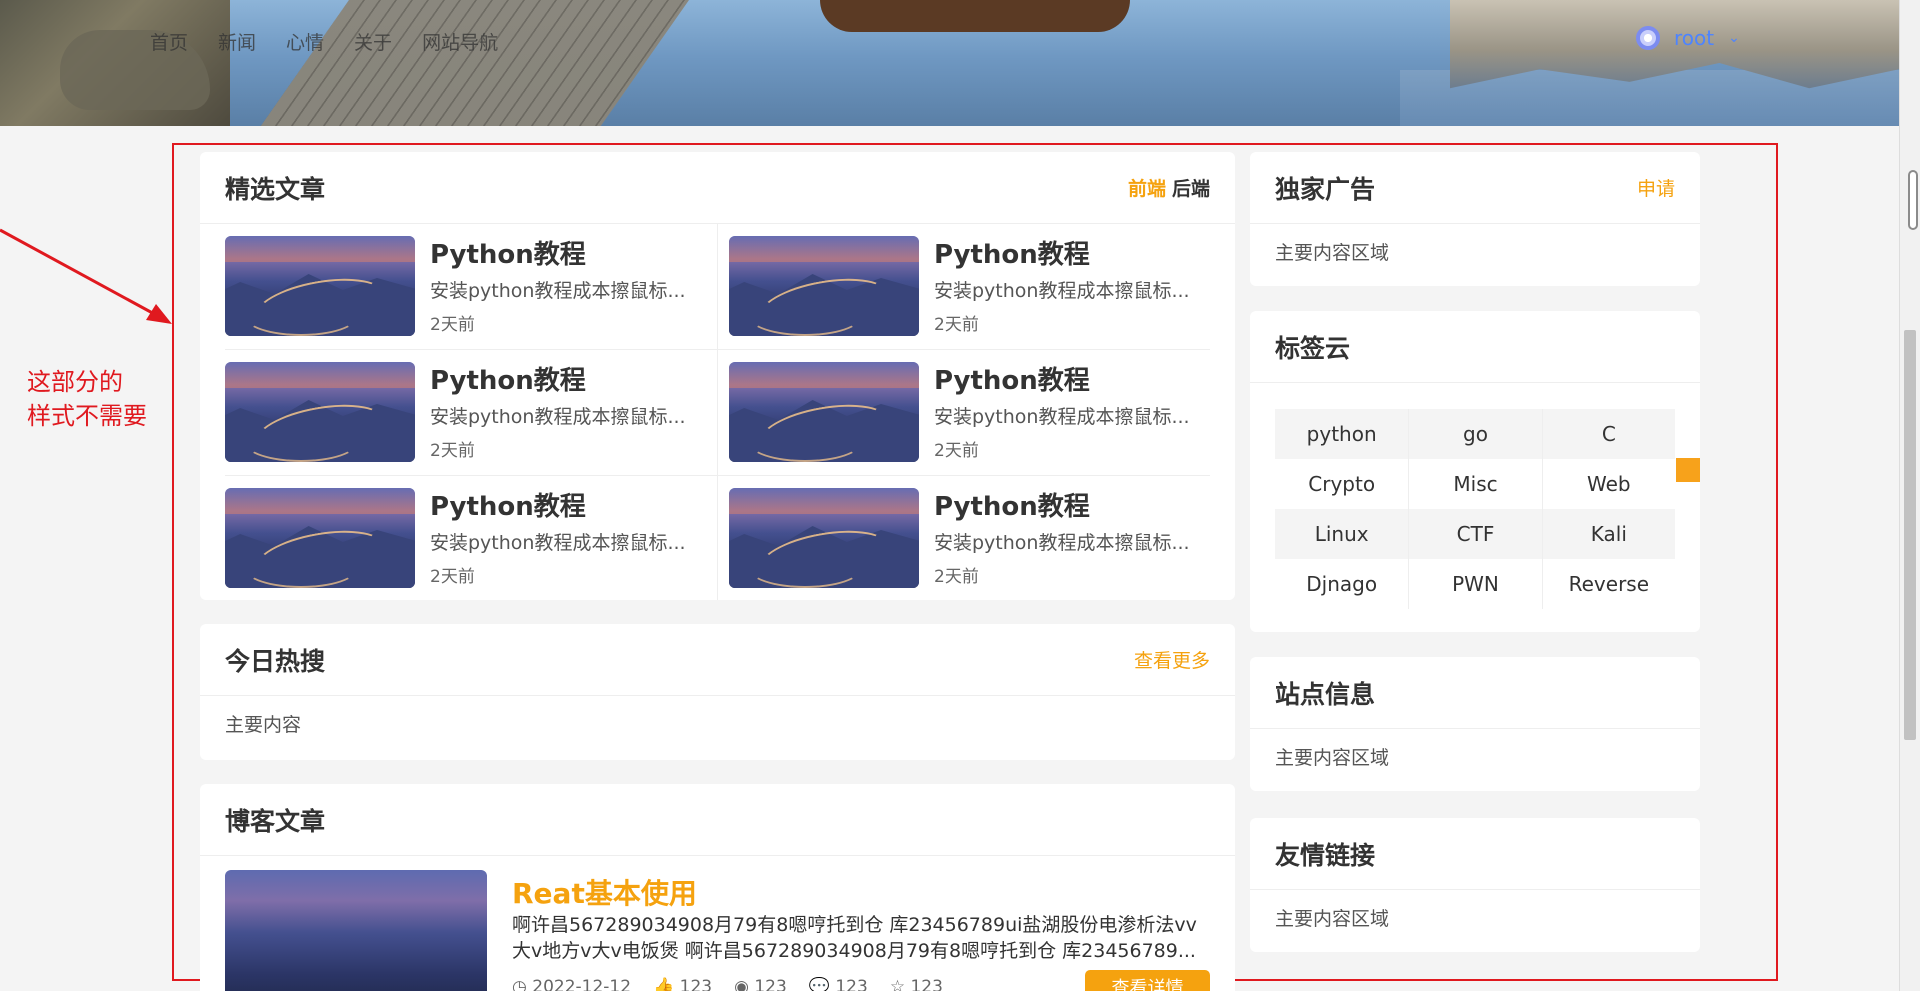 This screenshot has height=991, width=1920. What do you see at coordinates (1910, 535) in the screenshot?
I see `scrollbar-thumb` at bounding box center [1910, 535].